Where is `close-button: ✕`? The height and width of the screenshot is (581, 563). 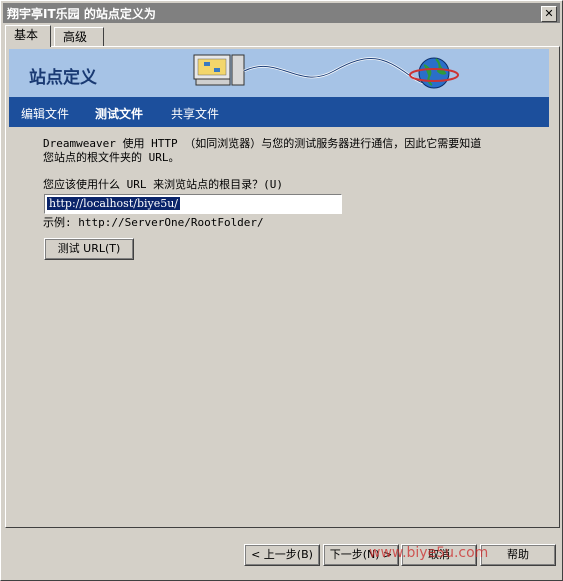 close-button: ✕ is located at coordinates (549, 14).